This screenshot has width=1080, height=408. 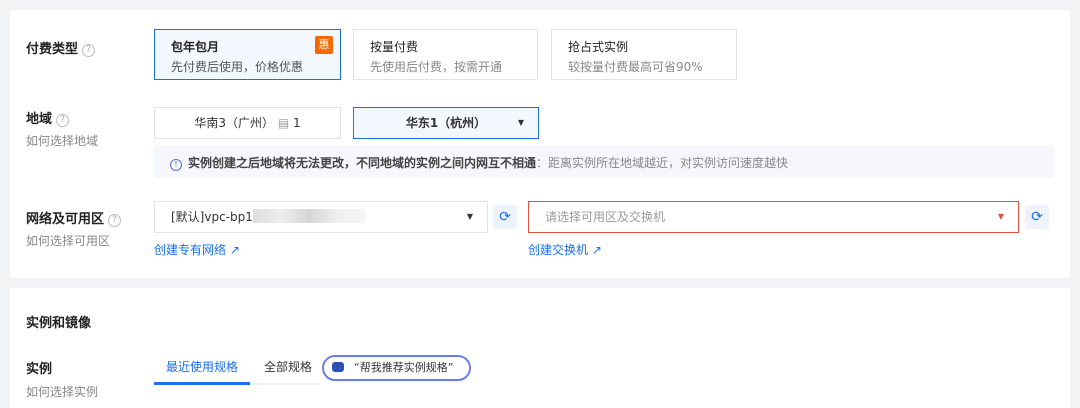 What do you see at coordinates (65, 219) in the screenshot?
I see `network-label-text: 网络及可用区` at bounding box center [65, 219].